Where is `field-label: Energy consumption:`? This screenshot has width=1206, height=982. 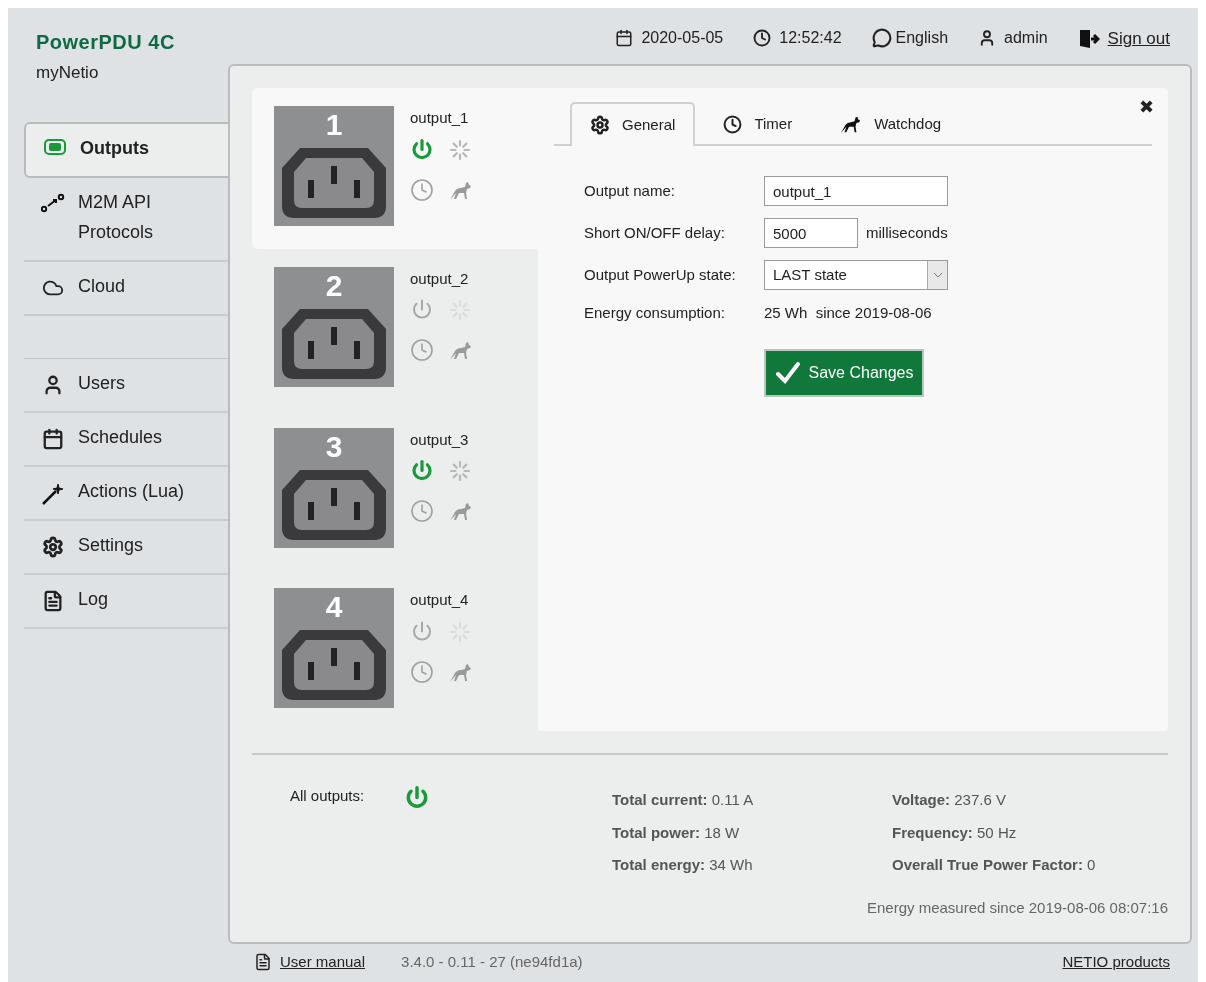
field-label: Energy consumption: is located at coordinates (655, 313).